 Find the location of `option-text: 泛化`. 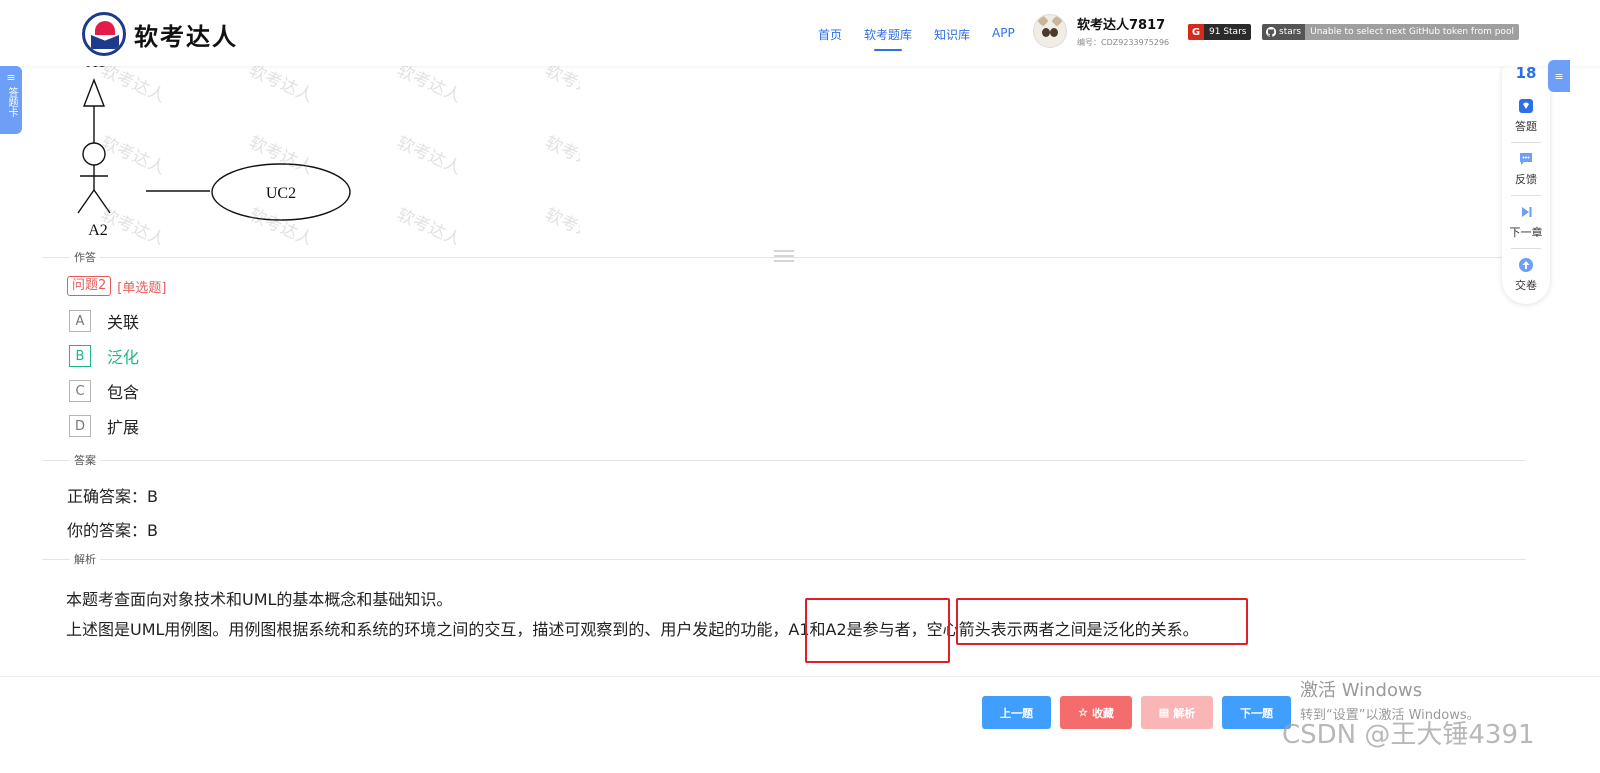

option-text: 泛化 is located at coordinates (123, 357).